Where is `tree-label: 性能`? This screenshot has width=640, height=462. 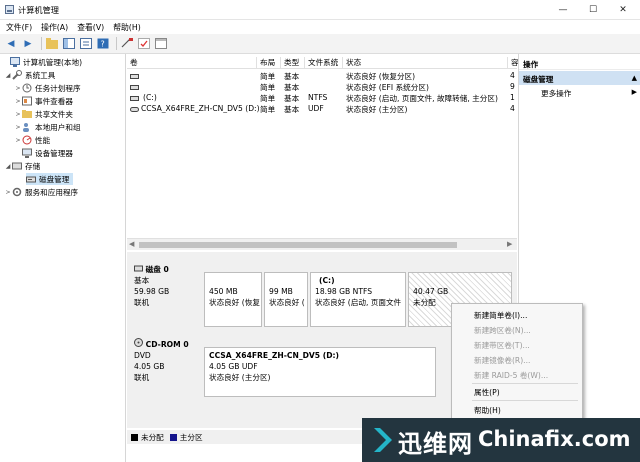 tree-label: 性能 is located at coordinates (43, 140).